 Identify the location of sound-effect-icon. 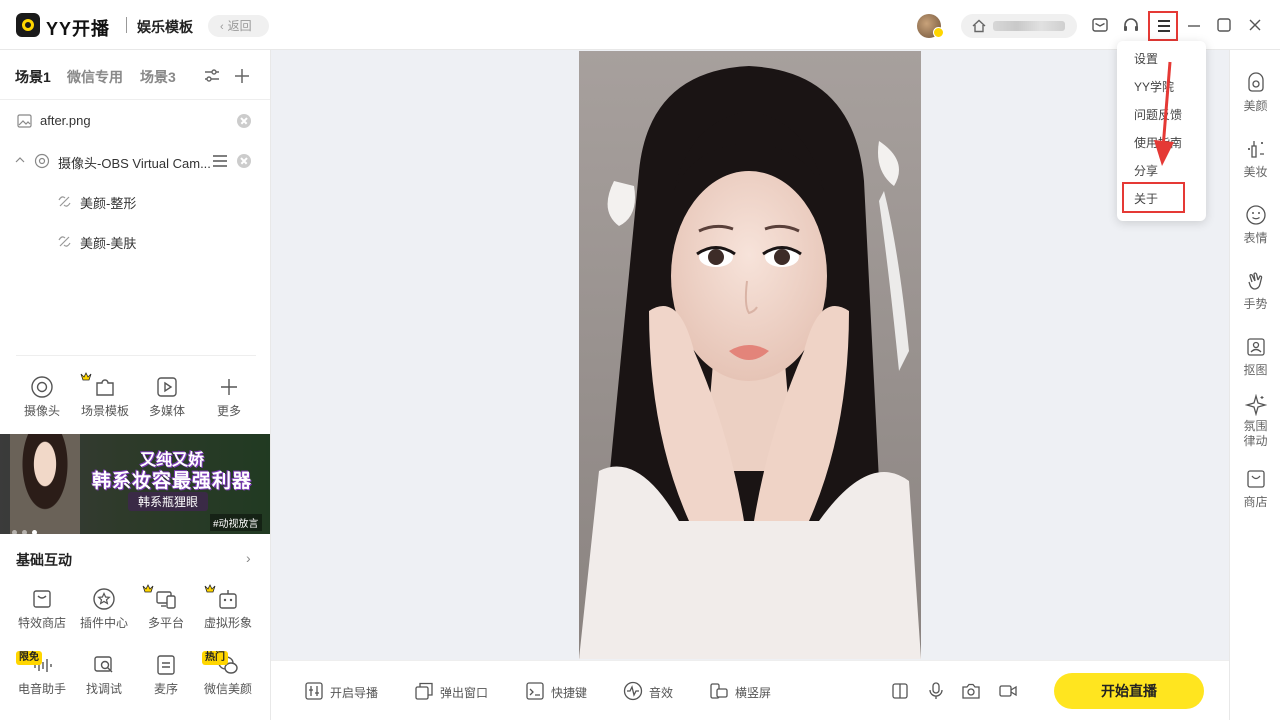
(633, 691).